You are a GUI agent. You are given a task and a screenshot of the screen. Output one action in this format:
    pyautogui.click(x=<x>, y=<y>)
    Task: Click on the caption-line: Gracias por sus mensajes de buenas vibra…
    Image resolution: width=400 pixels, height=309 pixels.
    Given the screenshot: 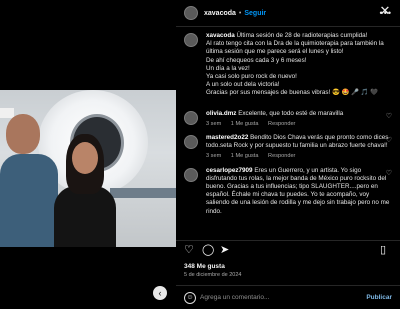 What is the action you would take?
    pyautogui.click(x=292, y=93)
    